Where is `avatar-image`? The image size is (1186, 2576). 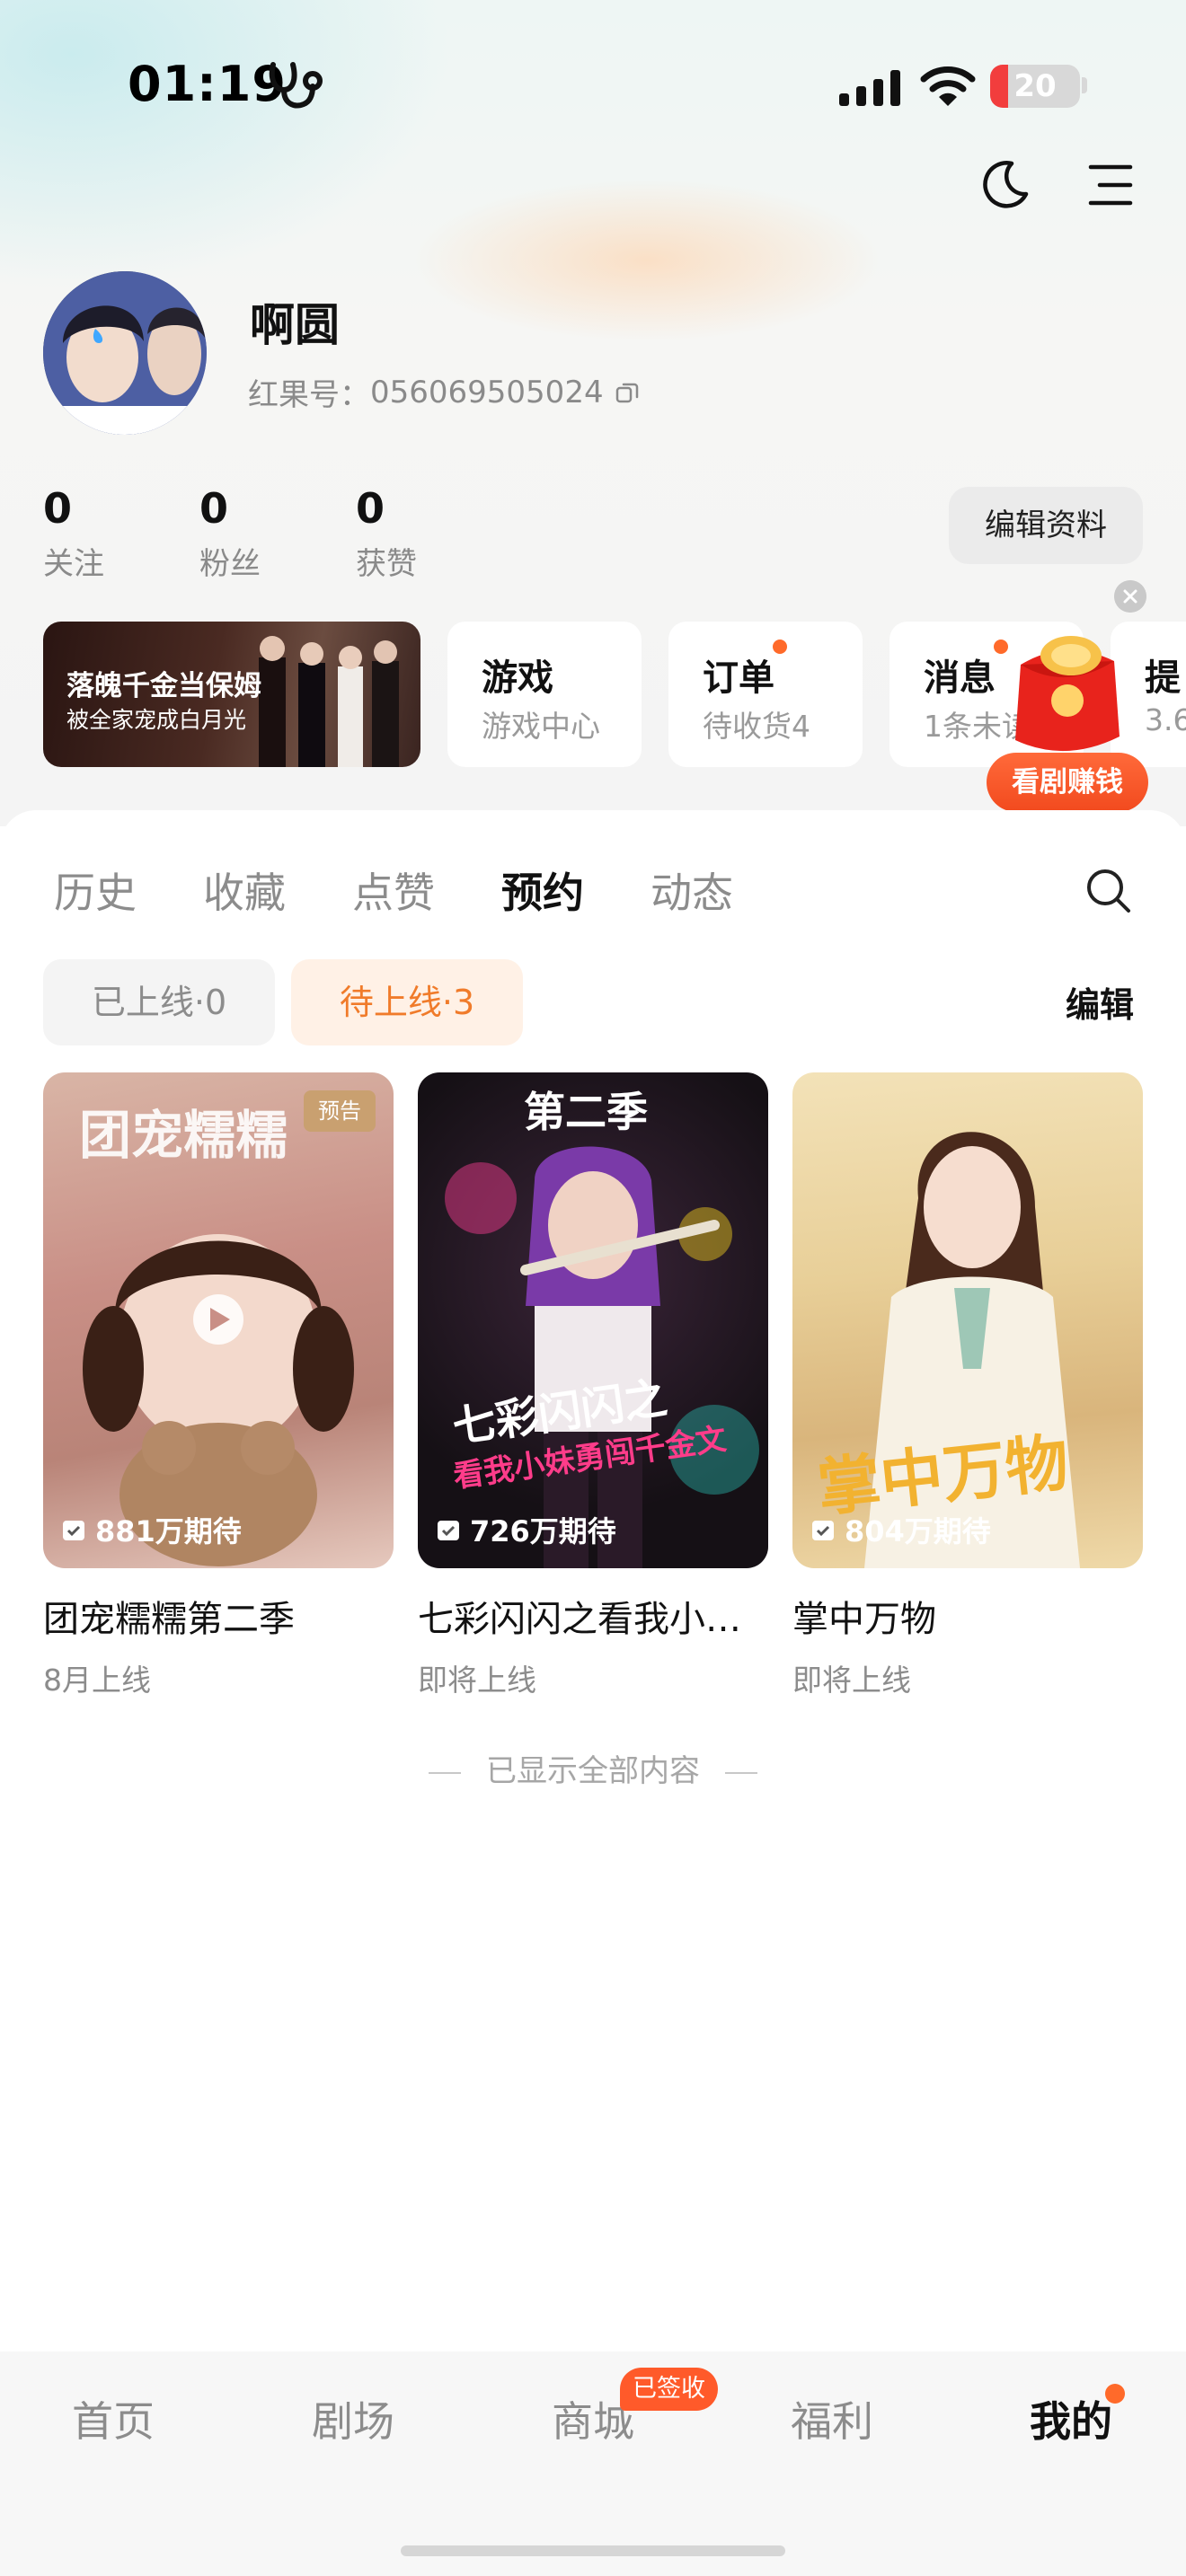 avatar-image is located at coordinates (125, 353).